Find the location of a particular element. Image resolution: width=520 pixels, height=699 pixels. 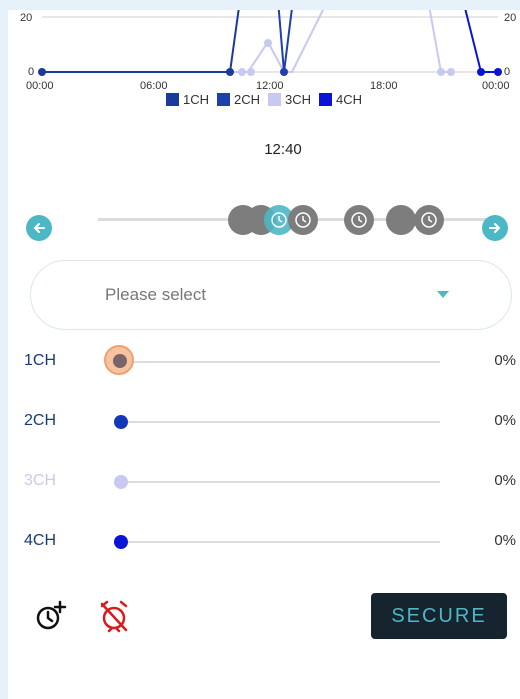

series-4ch-line is located at coordinates (481, 41).